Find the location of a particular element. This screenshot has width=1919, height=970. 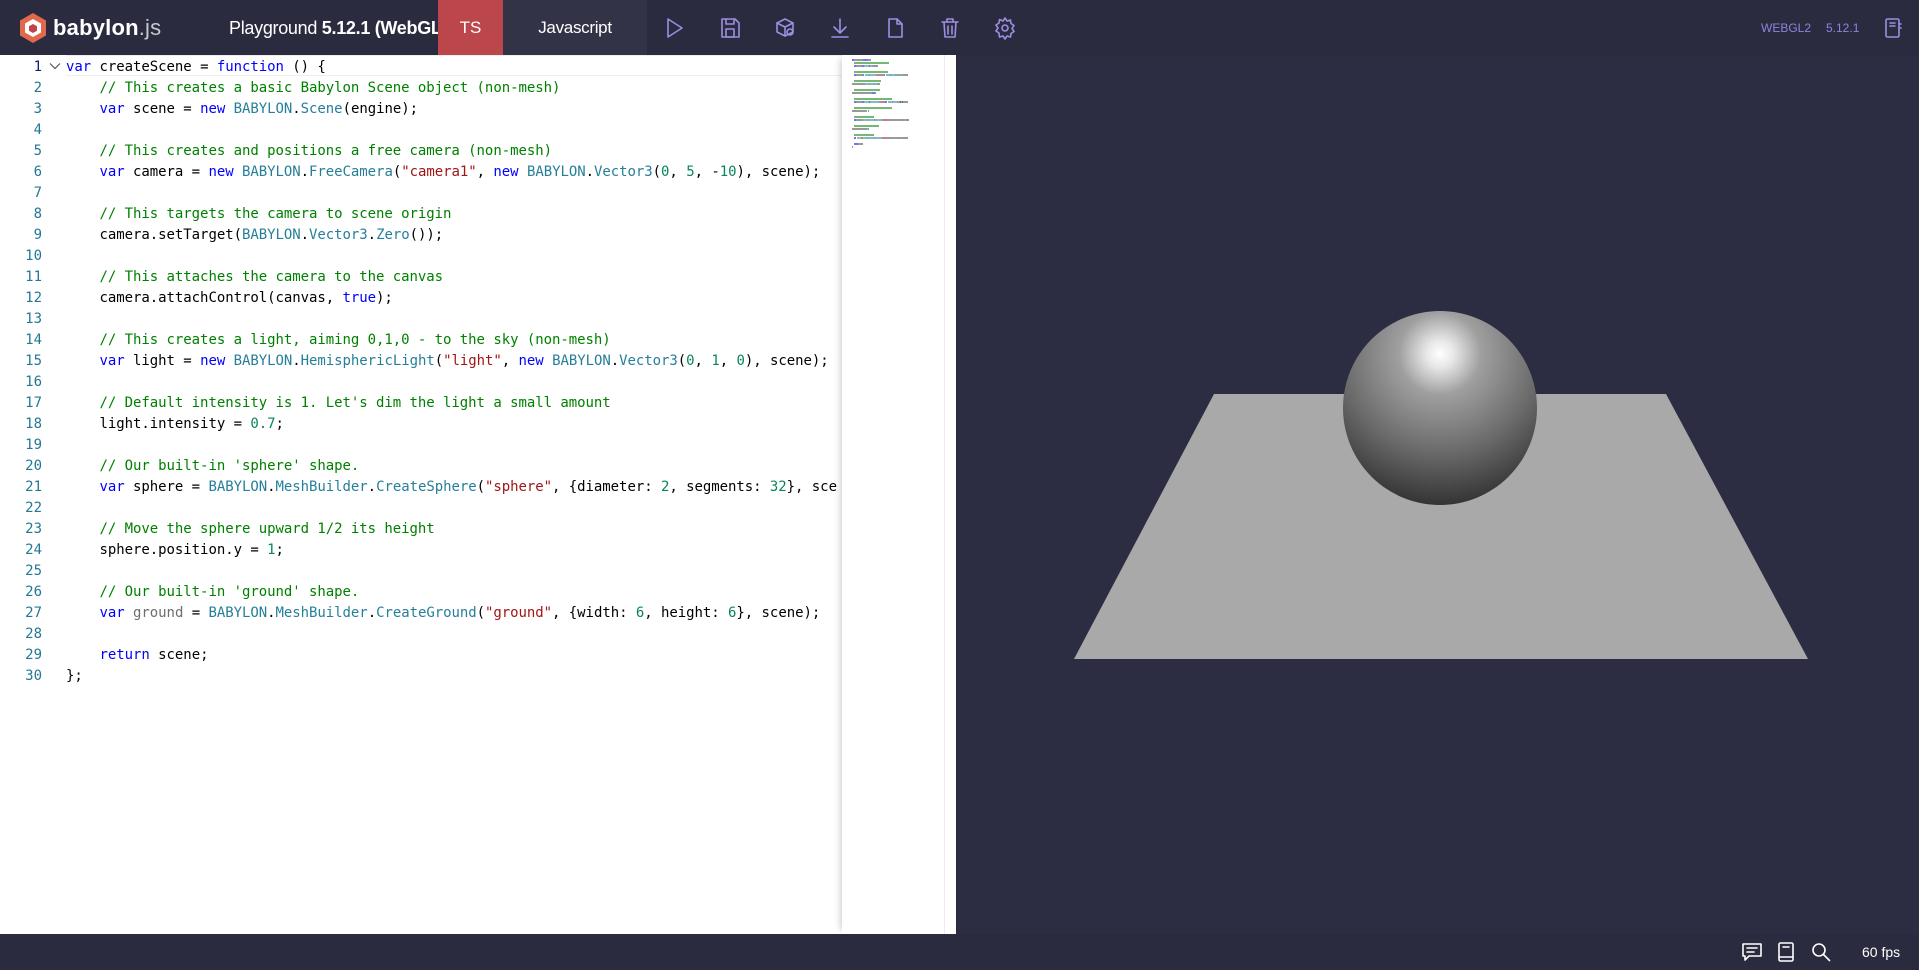

download-icon is located at coordinates (840, 28).